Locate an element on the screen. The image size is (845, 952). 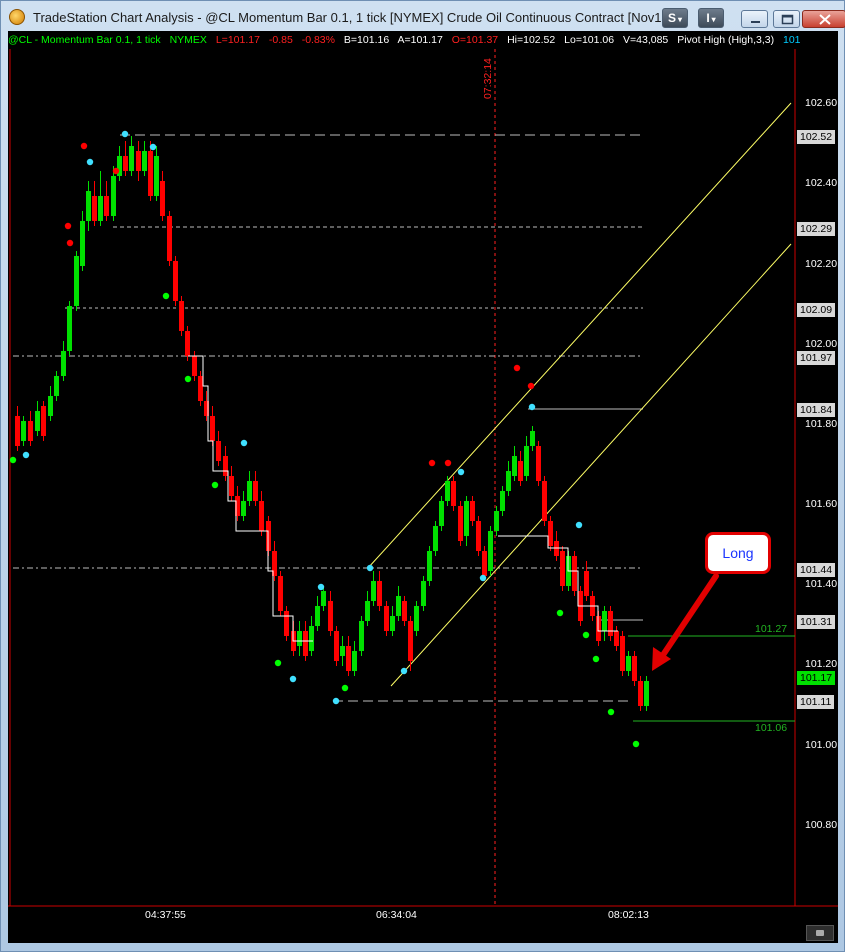
price-tick-label: 101.40 is located at coordinates (821, 584).